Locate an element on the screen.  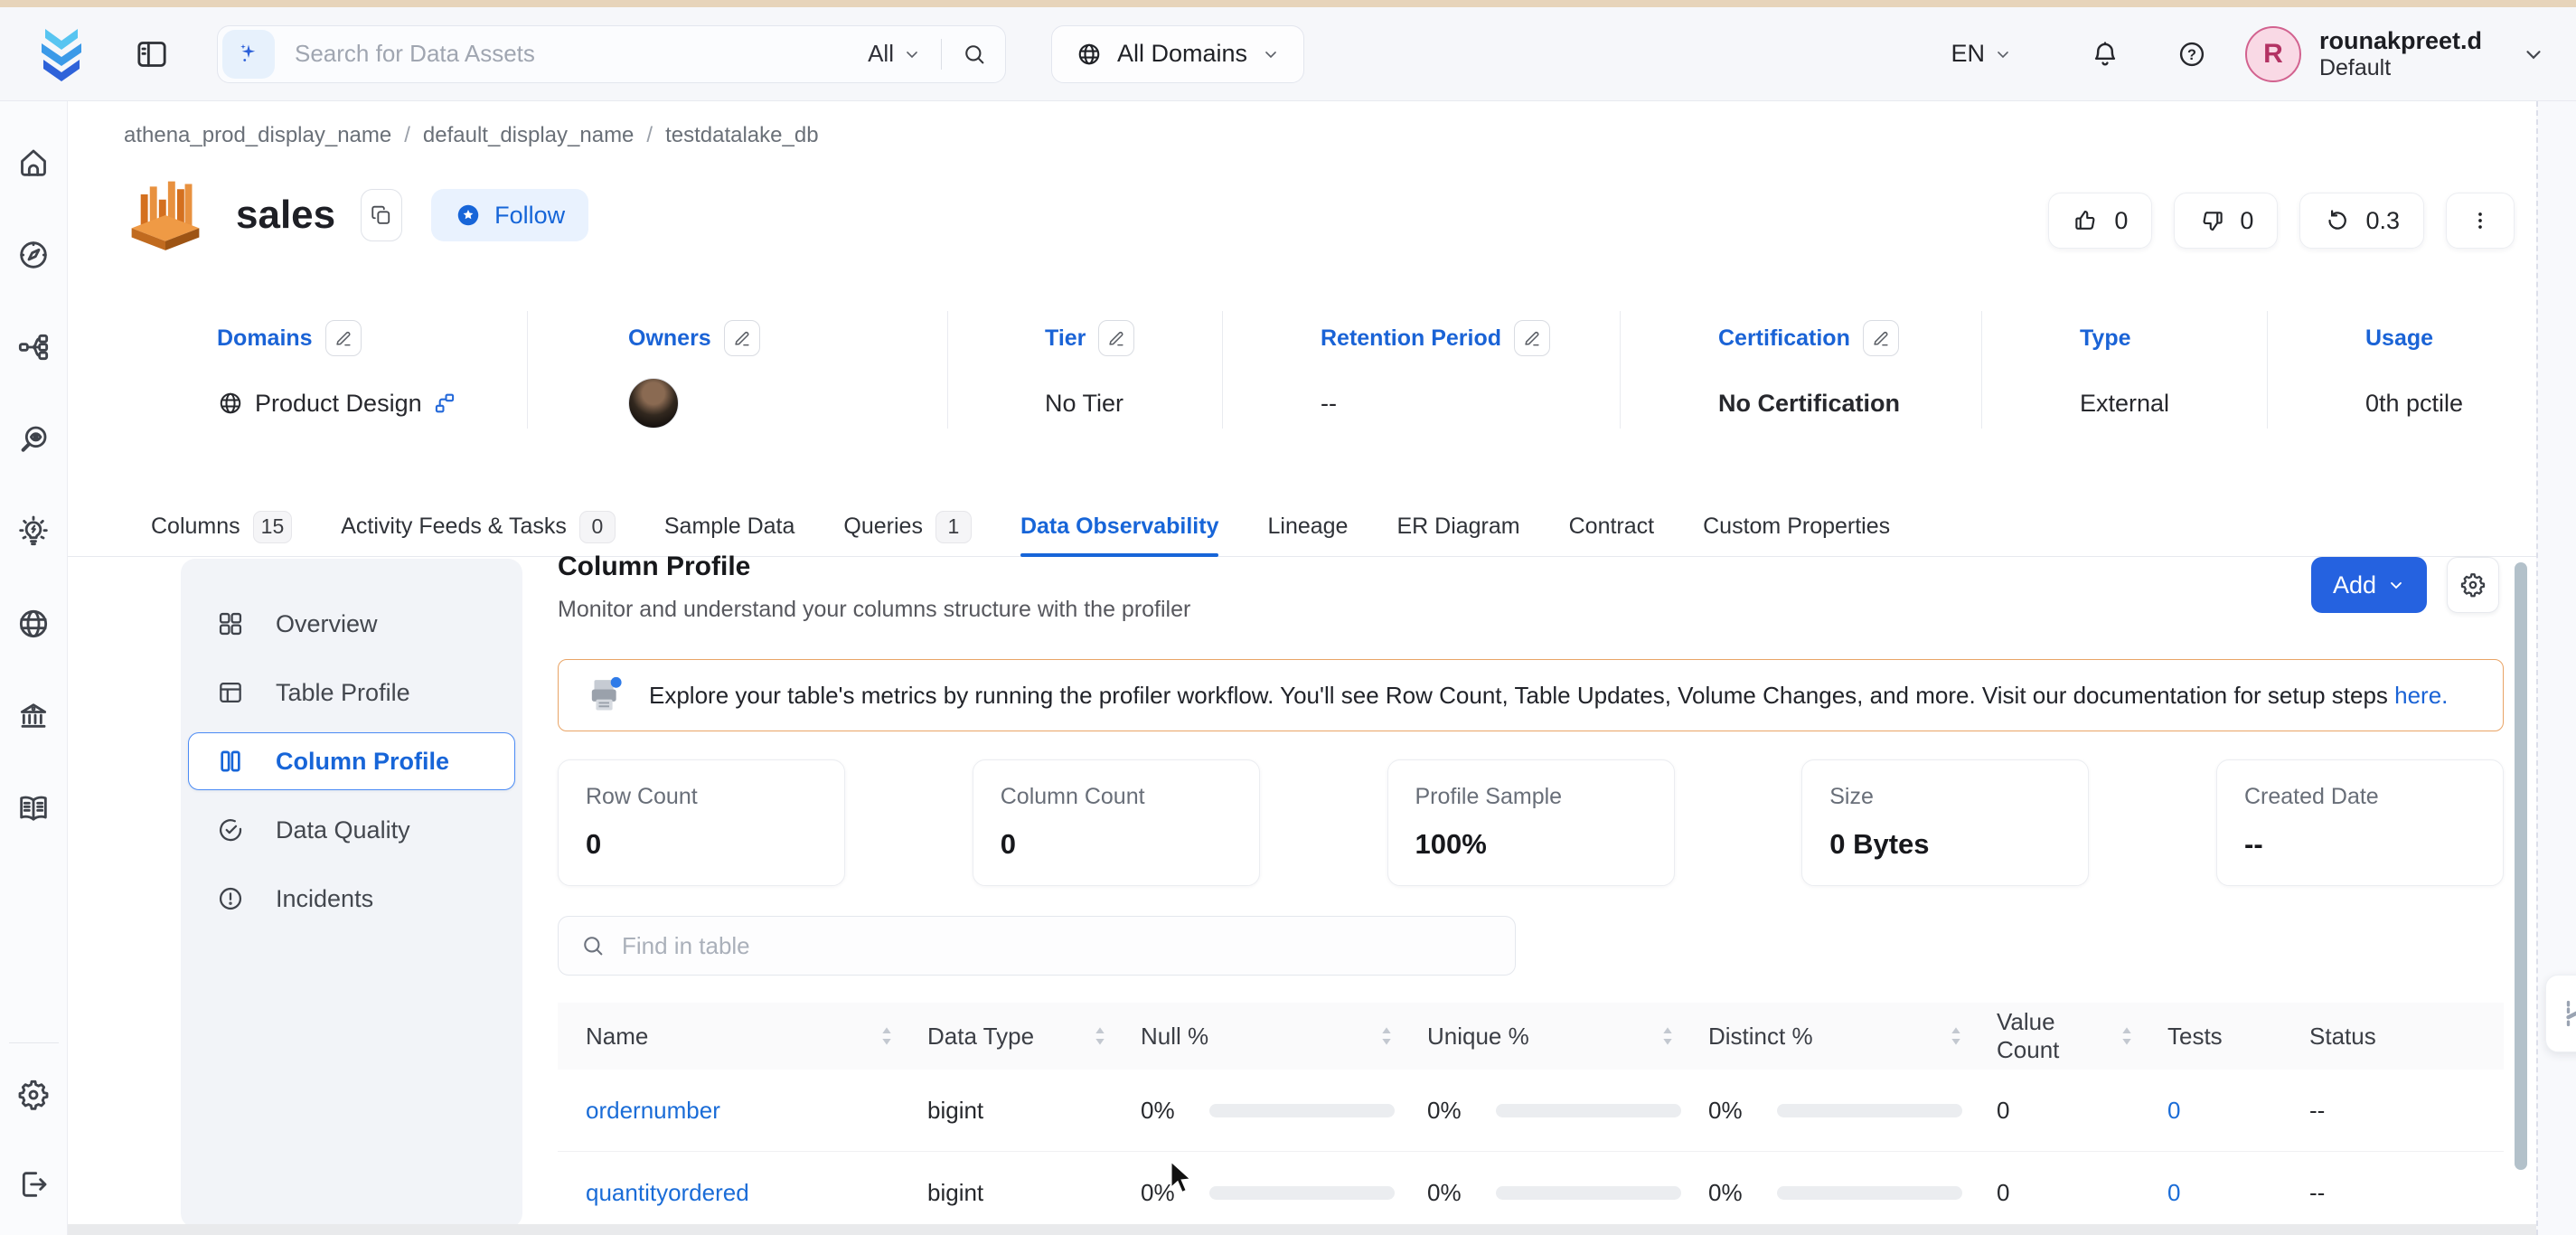
table-column-header: Value Count is located at coordinates (2071, 1036).